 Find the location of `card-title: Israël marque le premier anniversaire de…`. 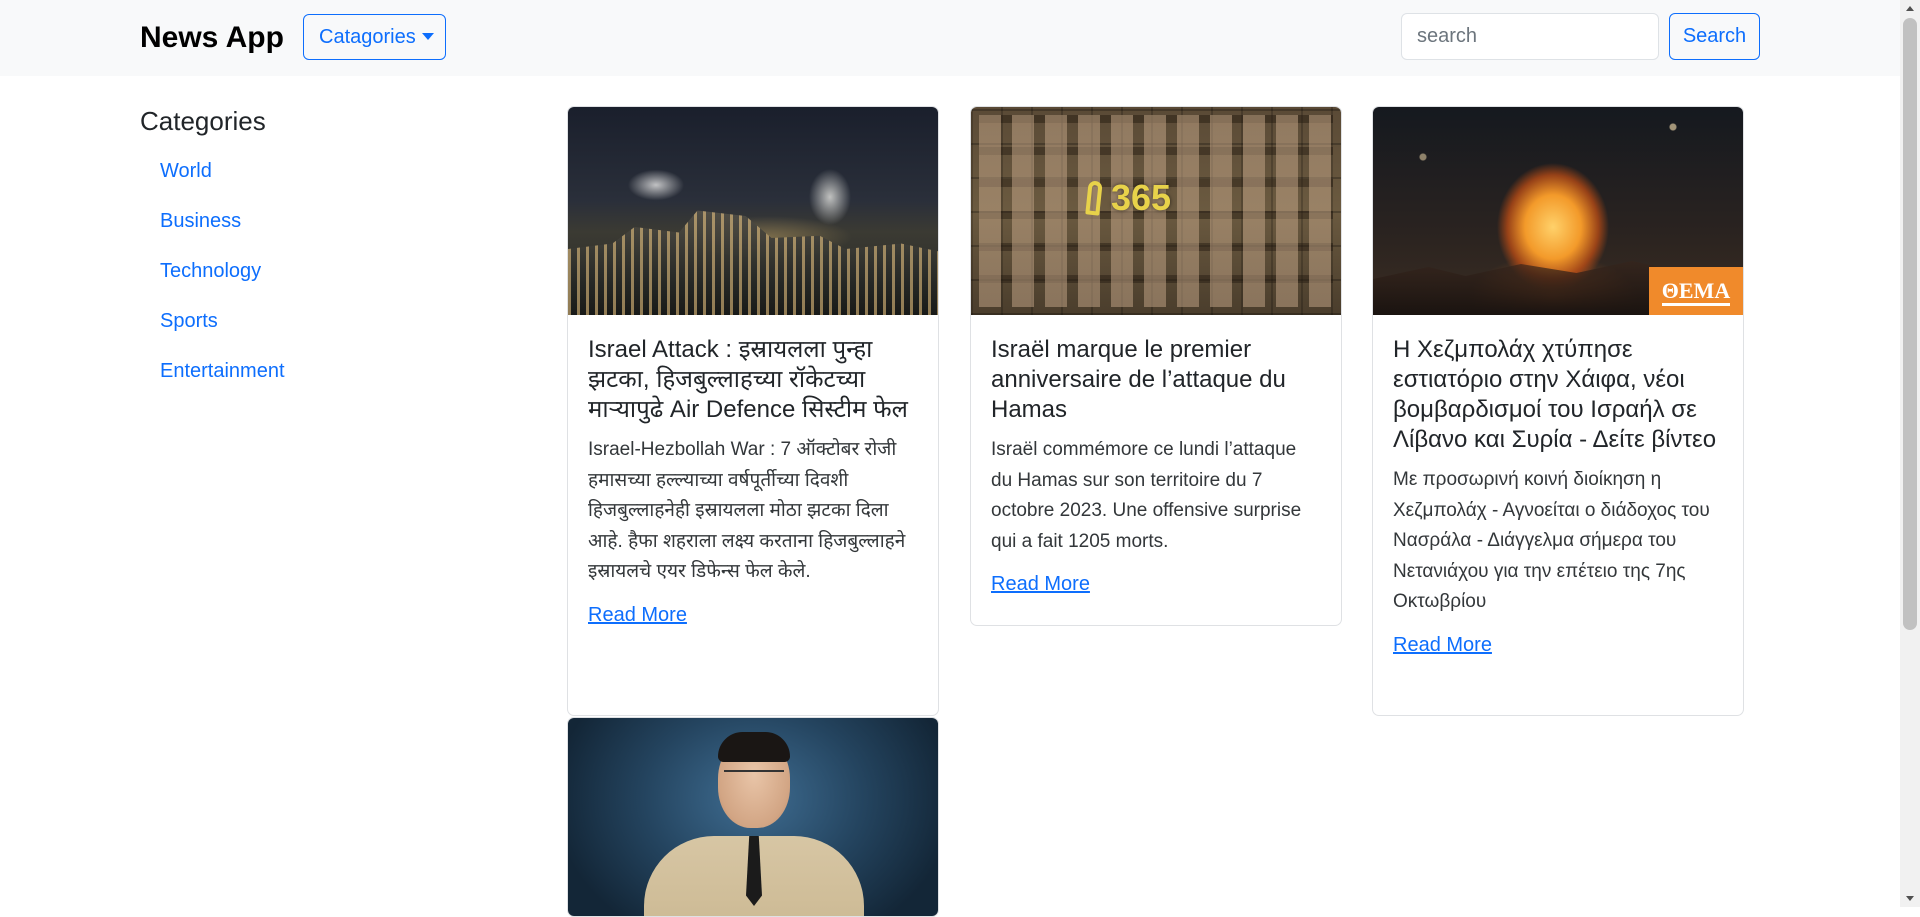

card-title: Israël marque le premier anniversaire de… is located at coordinates (1138, 379).